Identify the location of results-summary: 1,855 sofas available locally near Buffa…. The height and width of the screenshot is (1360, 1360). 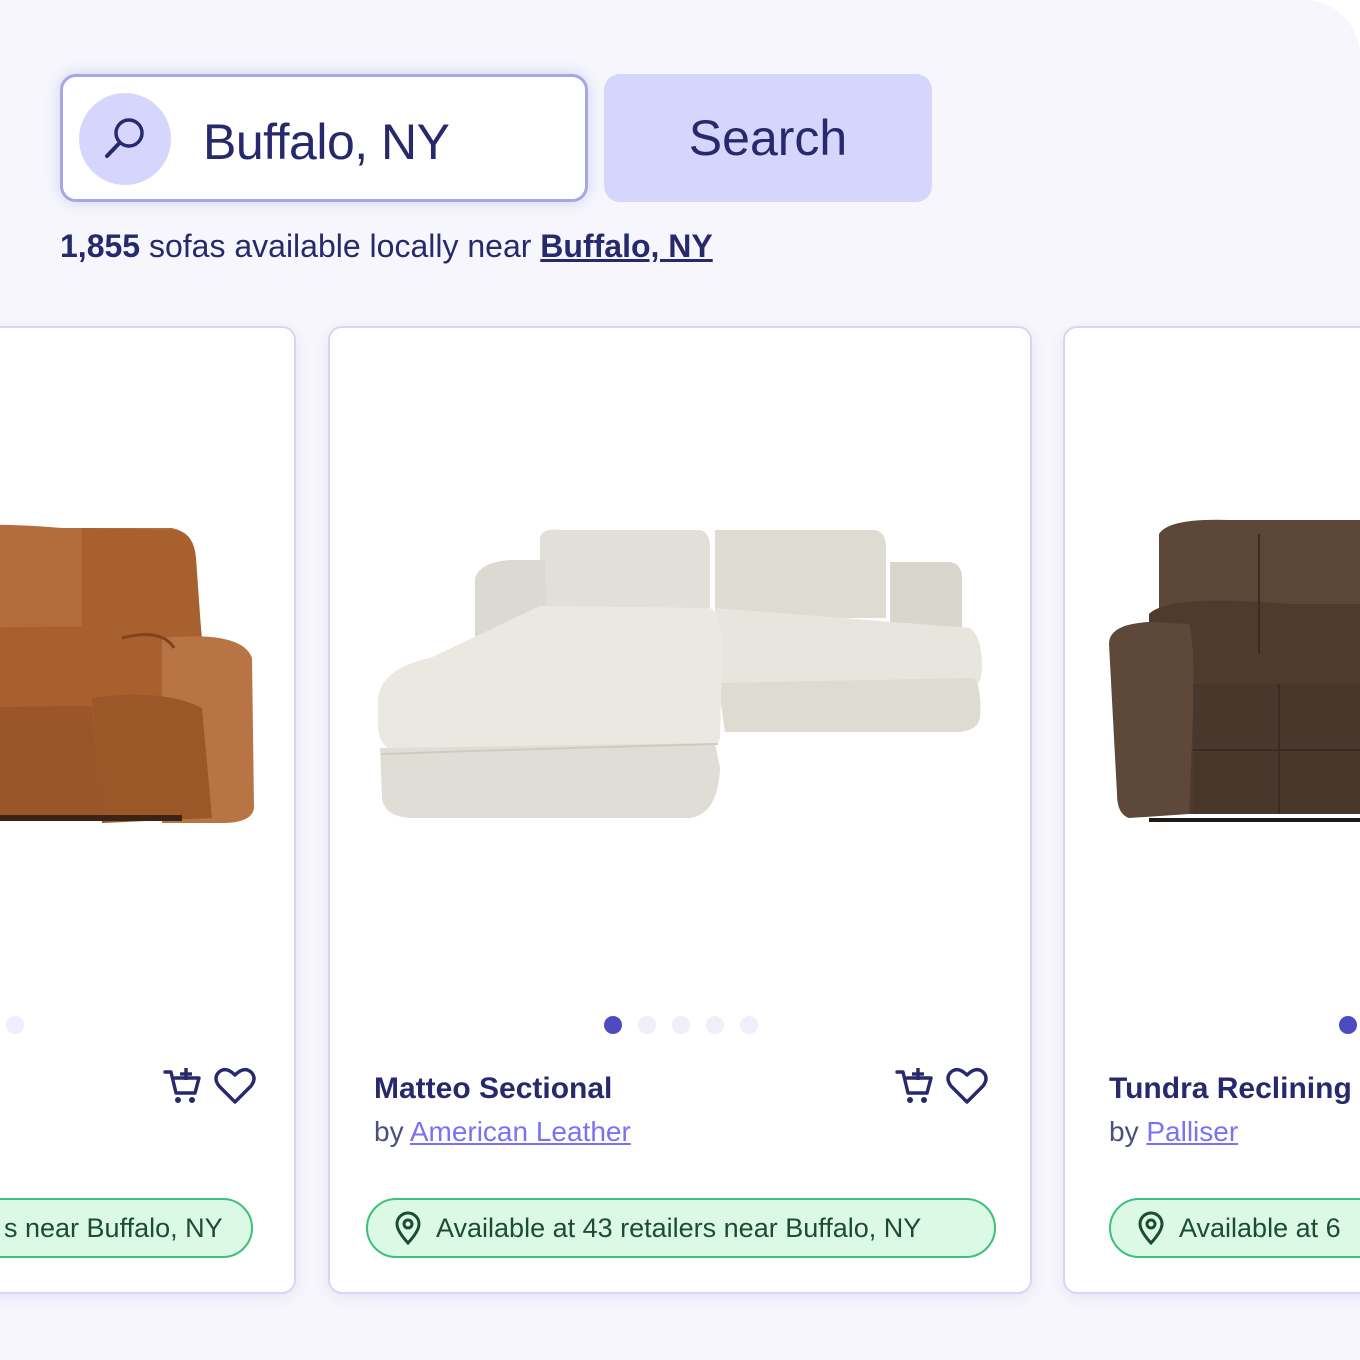
(386, 246).